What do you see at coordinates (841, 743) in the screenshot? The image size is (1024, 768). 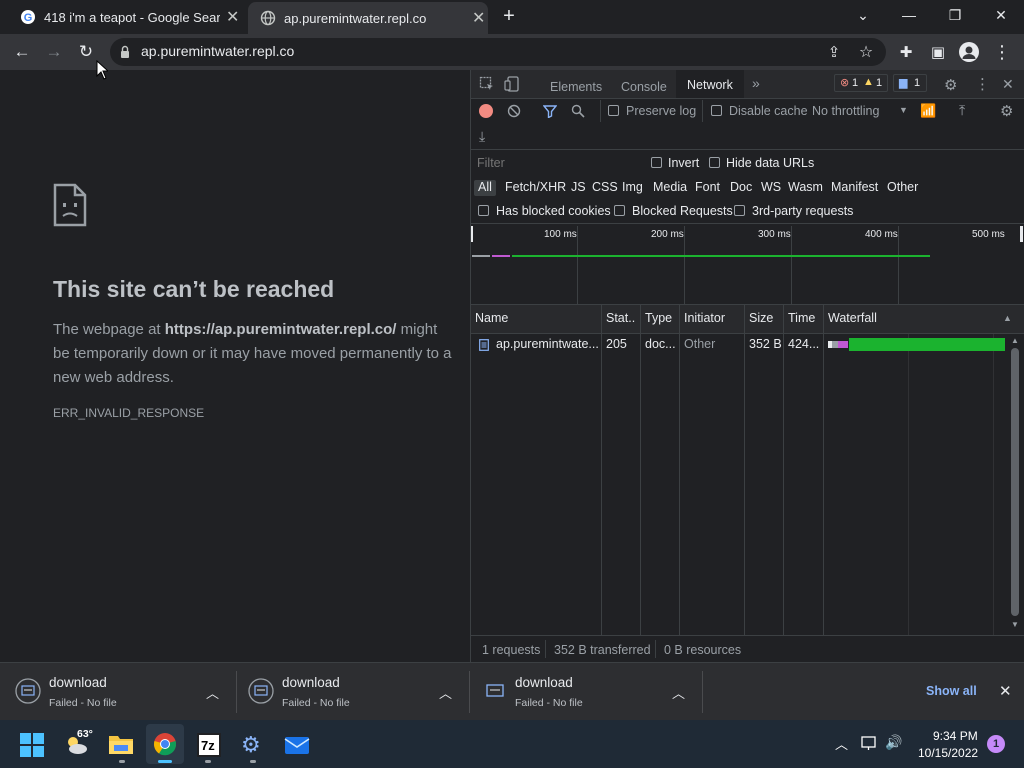 I see `show-hidden-icons-icon: ︿` at bounding box center [841, 743].